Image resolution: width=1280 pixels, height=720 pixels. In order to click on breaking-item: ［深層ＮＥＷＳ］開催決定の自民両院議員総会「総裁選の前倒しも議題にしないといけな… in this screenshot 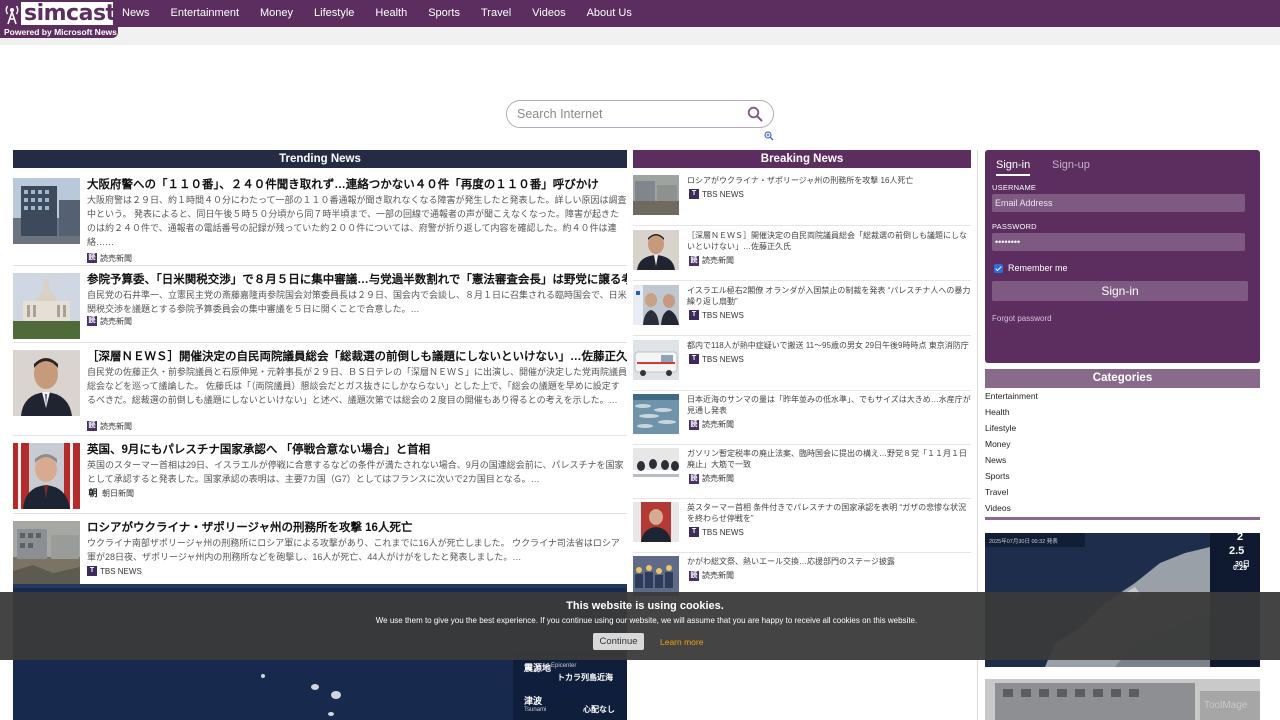, I will do `click(802, 254)`.